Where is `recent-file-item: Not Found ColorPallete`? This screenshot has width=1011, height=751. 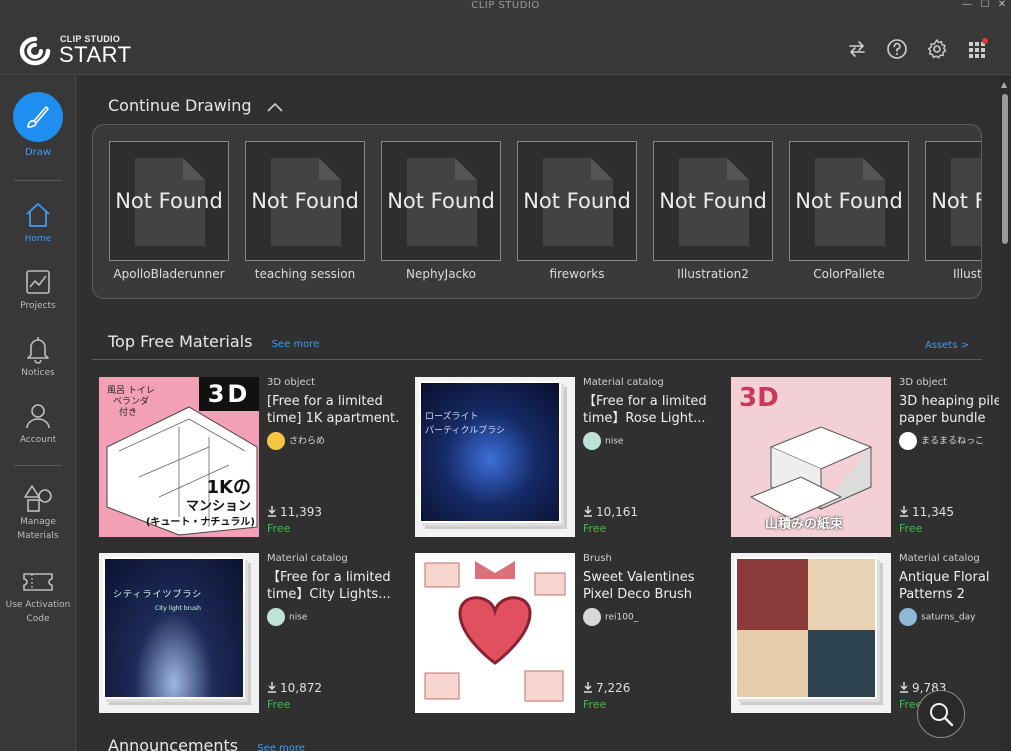 recent-file-item: Not Found ColorPallete is located at coordinates (849, 211).